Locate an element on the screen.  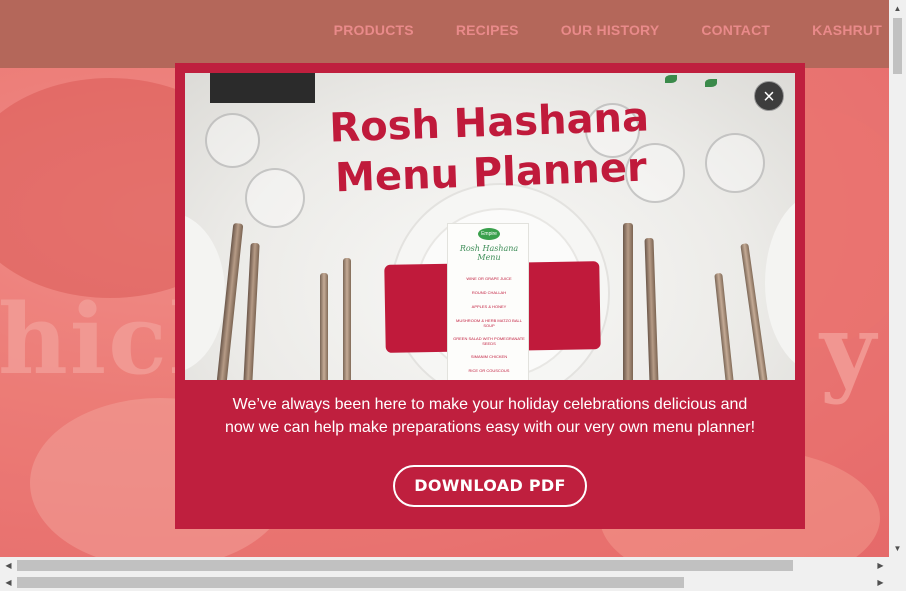
download-pdf-button: DOWNLOAD PDF is located at coordinates (490, 486).